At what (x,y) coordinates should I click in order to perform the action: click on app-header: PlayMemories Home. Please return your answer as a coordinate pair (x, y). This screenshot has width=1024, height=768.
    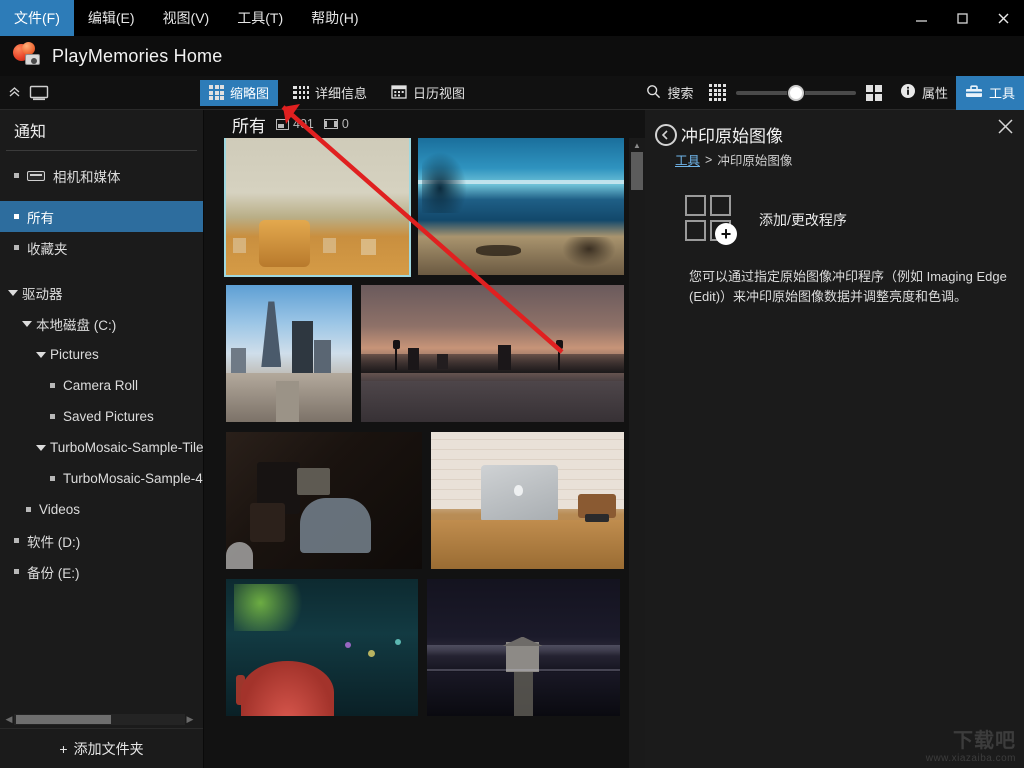
    Looking at the image, I should click on (512, 56).